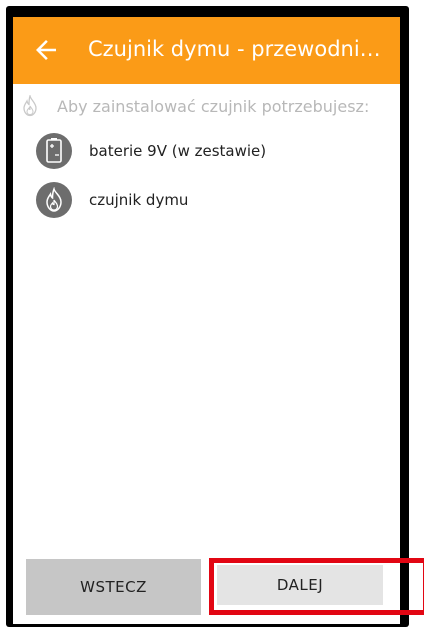 Image resolution: width=424 pixels, height=633 pixels. Describe the element at coordinates (30, 106) in the screenshot. I see `flame-outline-icon` at that location.